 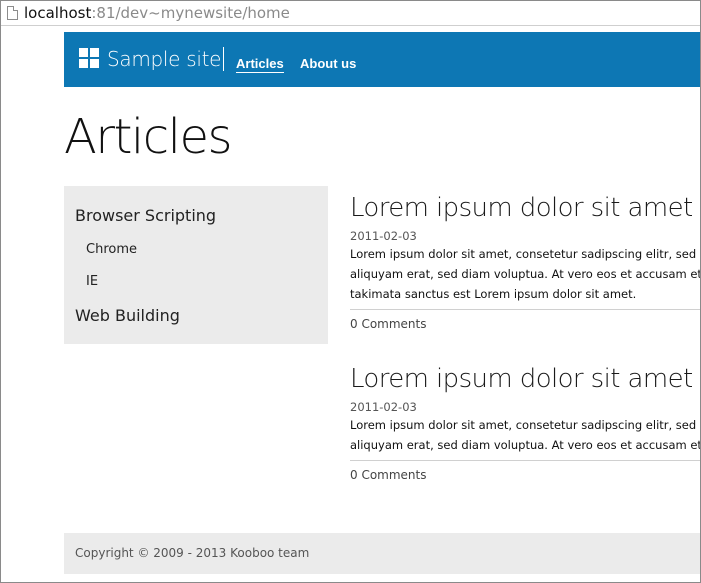 What do you see at coordinates (382, 553) in the screenshot?
I see `site-footer: Copyright © 2009 - 2013 Kooboo team` at bounding box center [382, 553].